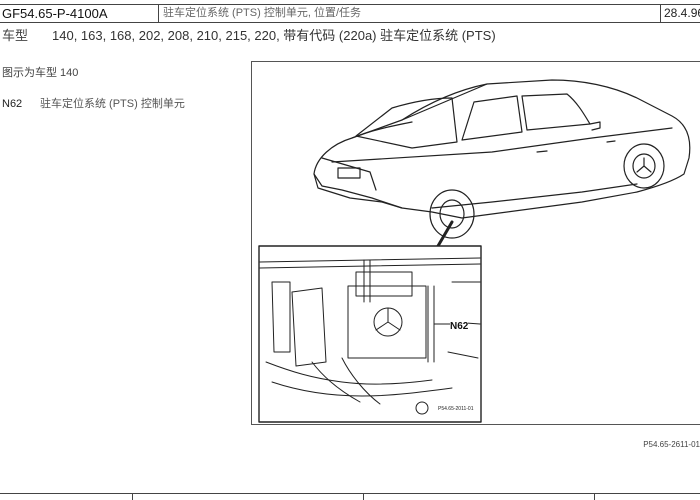 Image resolution: width=700 pixels, height=500 pixels. I want to click on legend-item: N62 驻车定位系统 (PTS) 控制单元, so click(93, 103).